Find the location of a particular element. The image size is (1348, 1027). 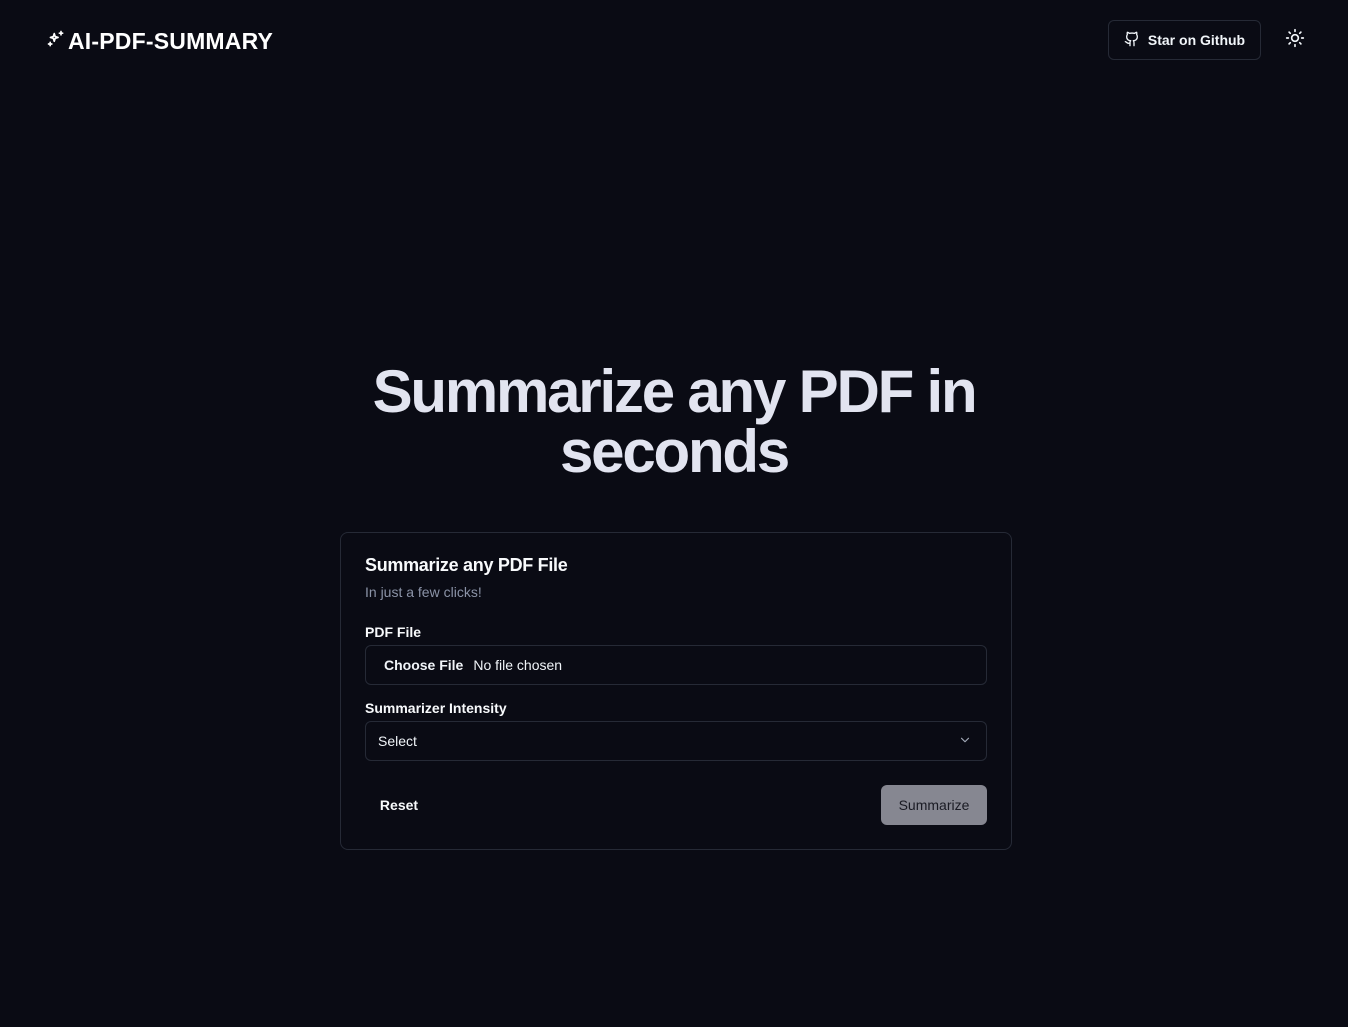

sparkles-icon is located at coordinates (56, 41).